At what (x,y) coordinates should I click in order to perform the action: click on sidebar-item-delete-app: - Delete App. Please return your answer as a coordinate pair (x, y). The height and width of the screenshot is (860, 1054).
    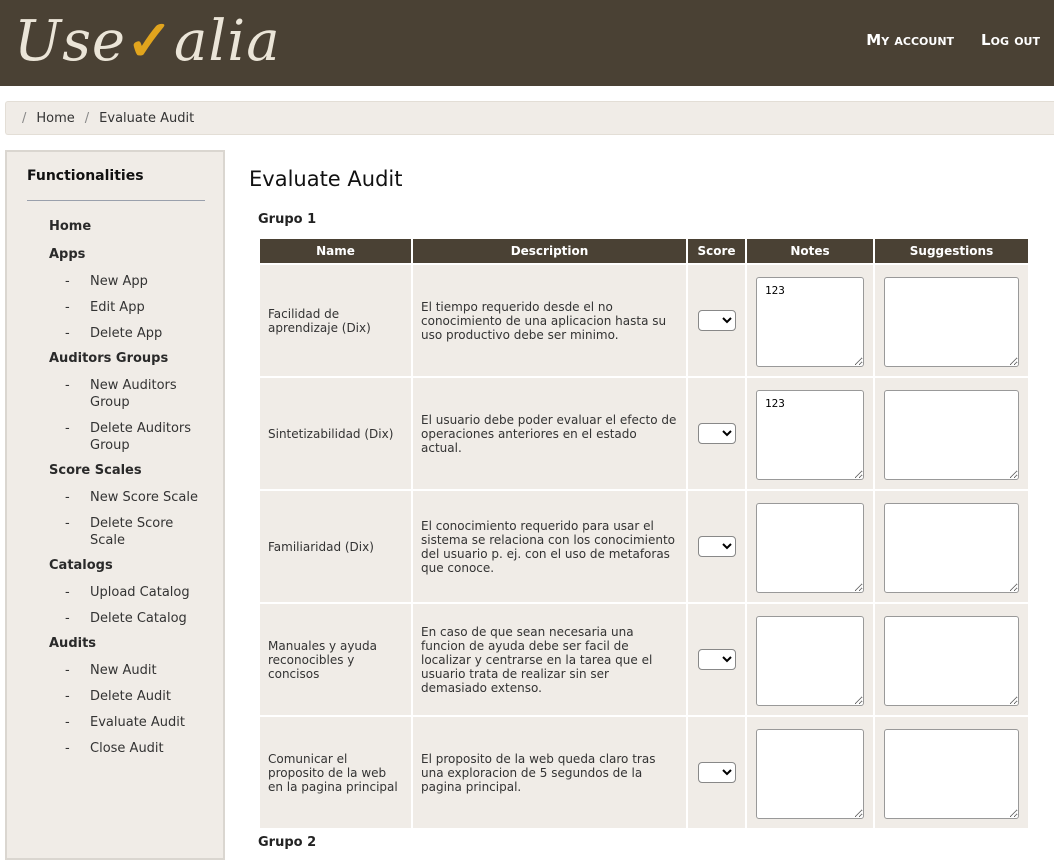
    Looking at the image, I should click on (129, 333).